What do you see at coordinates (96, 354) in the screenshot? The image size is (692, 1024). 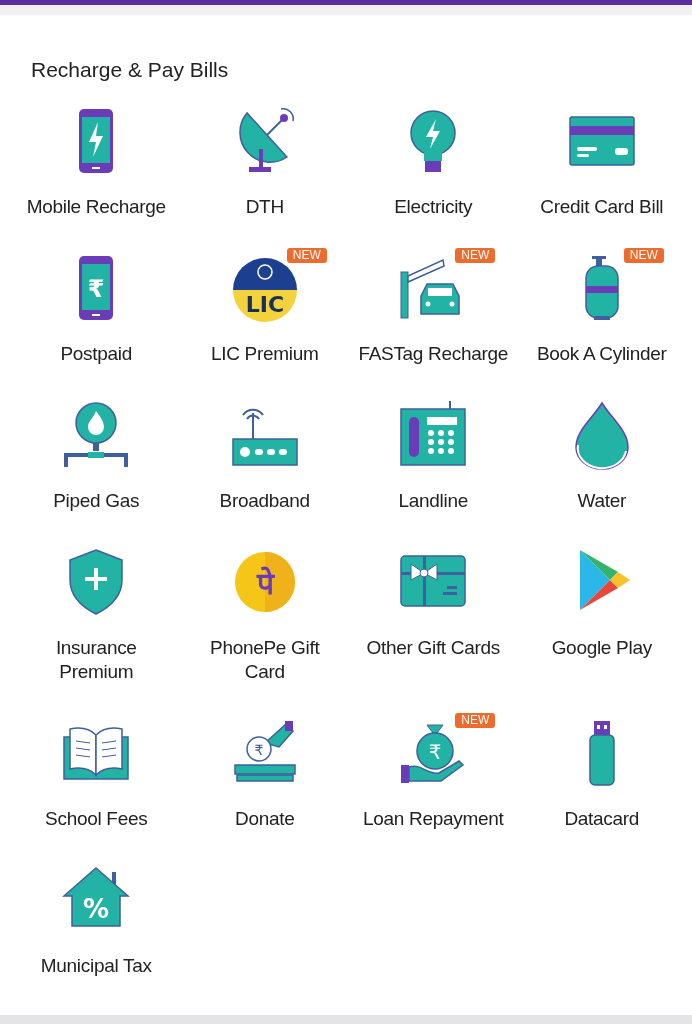 I see `service-label: Postpaid` at bounding box center [96, 354].